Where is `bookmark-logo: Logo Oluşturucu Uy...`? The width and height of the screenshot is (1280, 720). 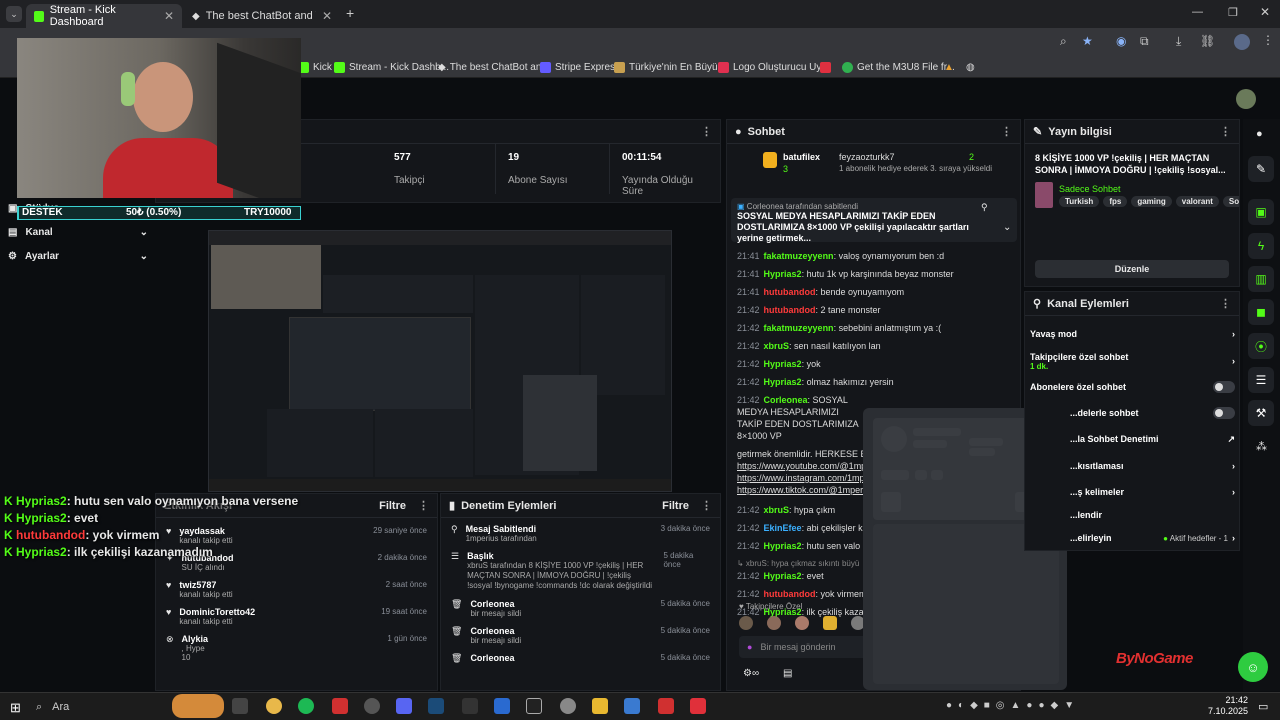
bookmark-logo: Logo Oluşturucu Uy... is located at coordinates (773, 67).